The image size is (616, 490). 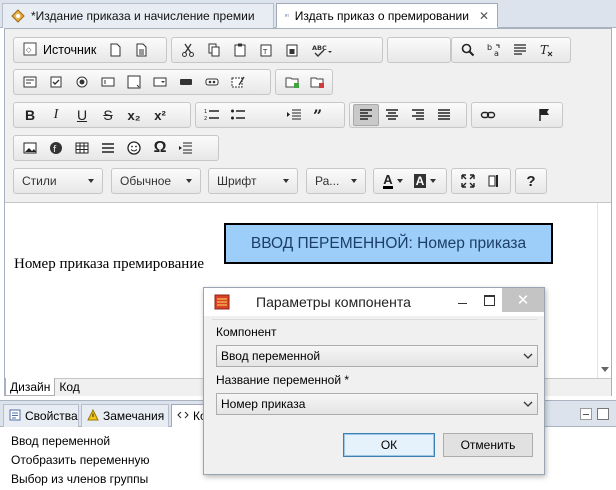 I want to click on maximize-button, so click(x=489, y=301).